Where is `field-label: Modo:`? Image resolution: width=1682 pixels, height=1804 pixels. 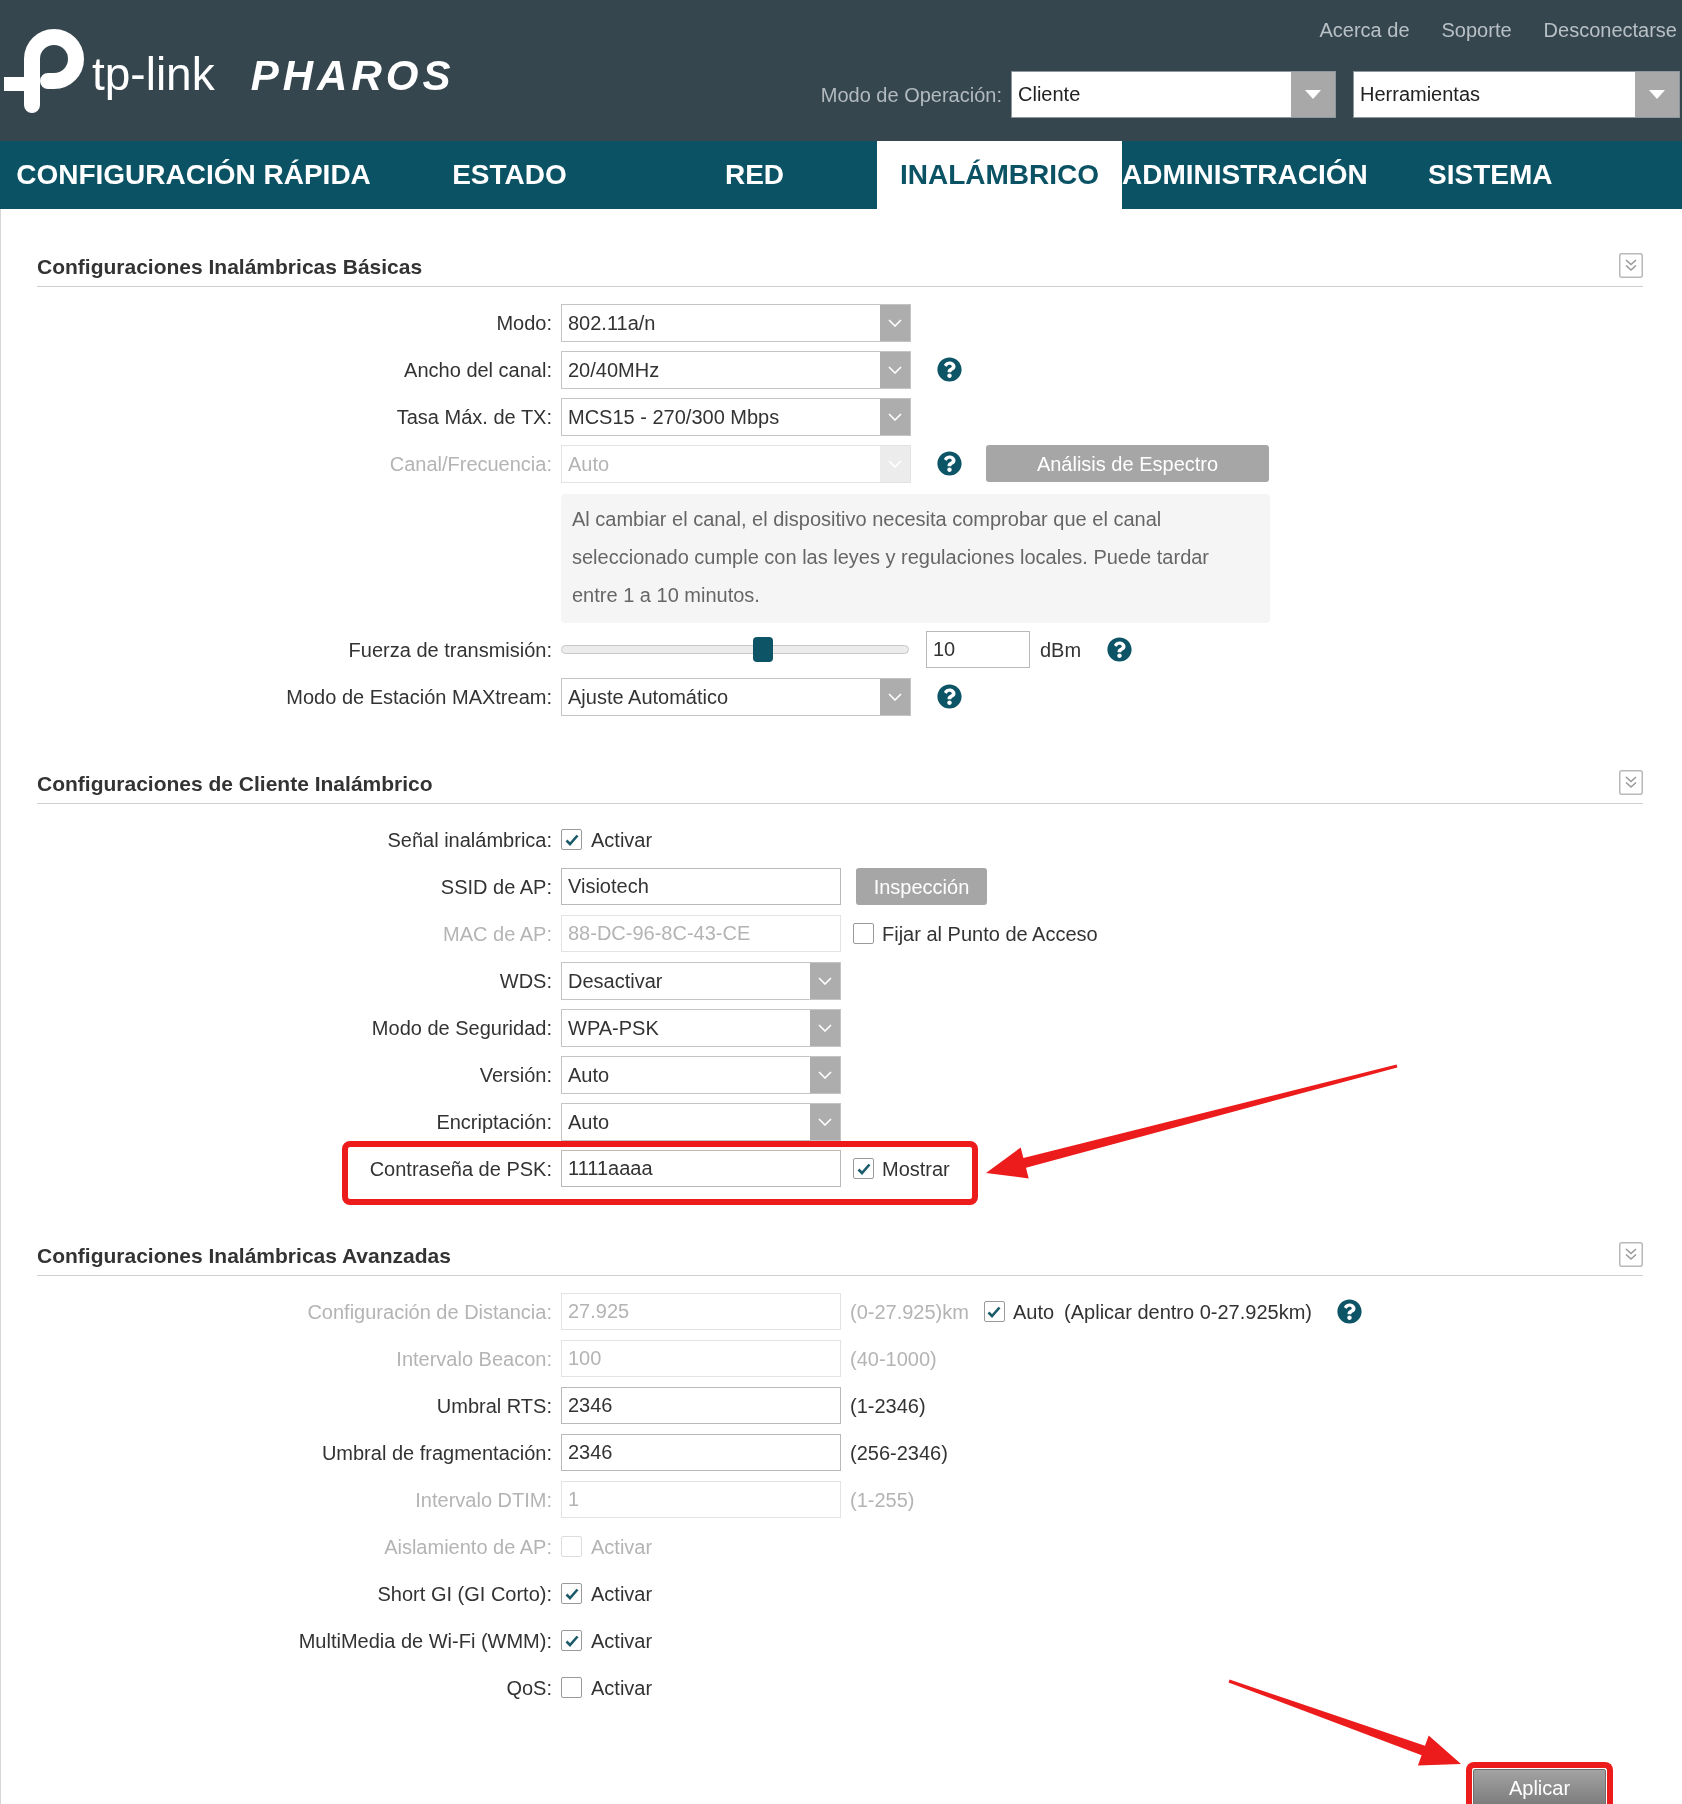
field-label: Modo: is located at coordinates (523, 323).